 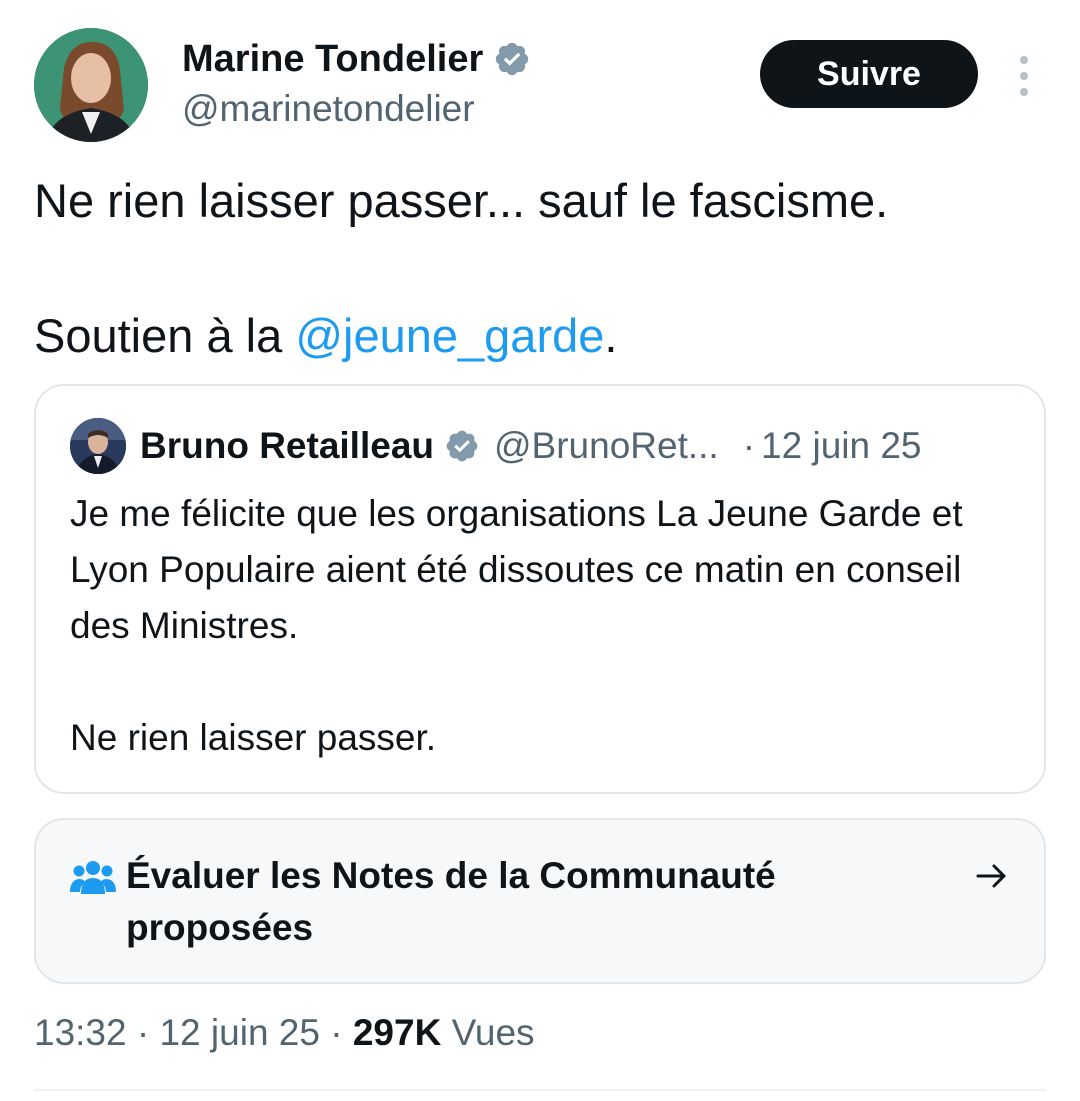 I want to click on tweet-metadata: 13:32 · 12 juin 25 · 297K Vues, so click(x=284, y=1033).